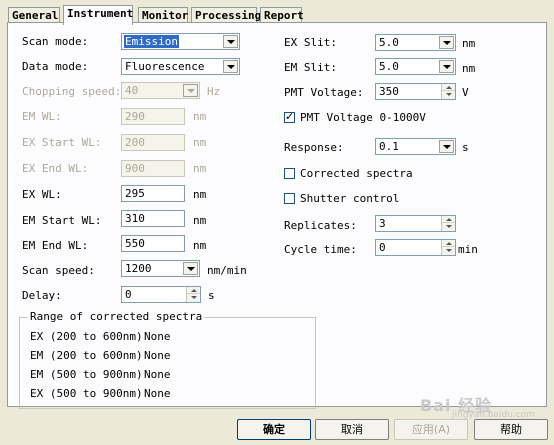 This screenshot has height=445, width=554. What do you see at coordinates (465, 92) in the screenshot?
I see `pmt-voltage-unit: V` at bounding box center [465, 92].